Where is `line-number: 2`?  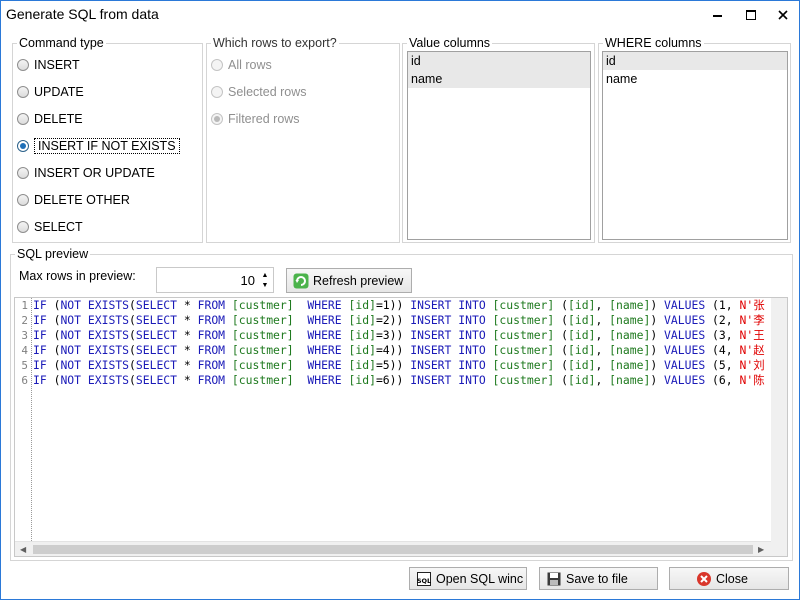
line-number: 2 is located at coordinates (24, 320).